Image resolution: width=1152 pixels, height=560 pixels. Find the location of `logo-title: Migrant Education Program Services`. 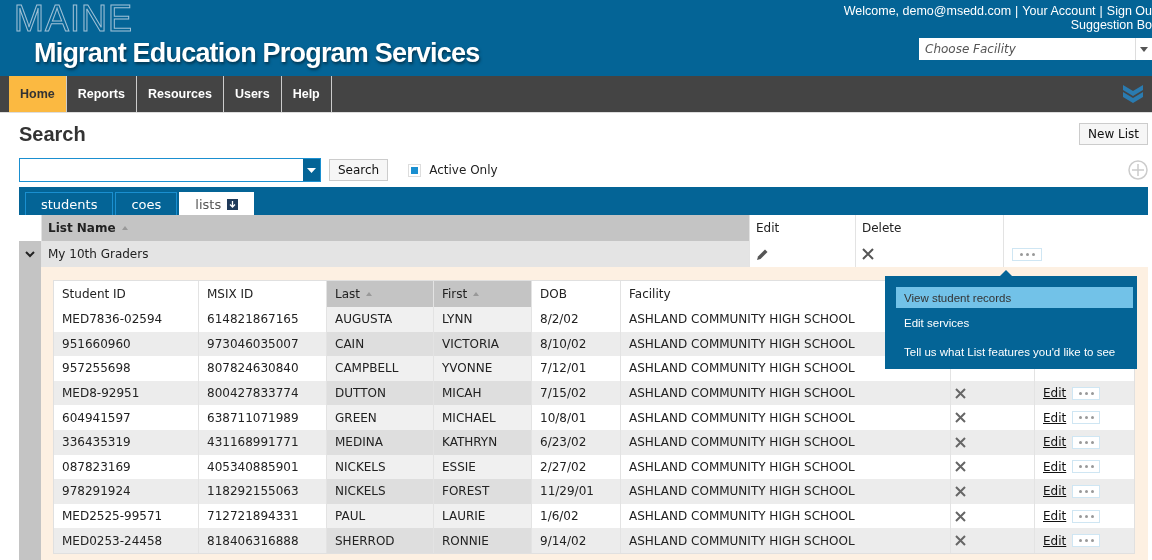

logo-title: Migrant Education Program Services is located at coordinates (257, 53).